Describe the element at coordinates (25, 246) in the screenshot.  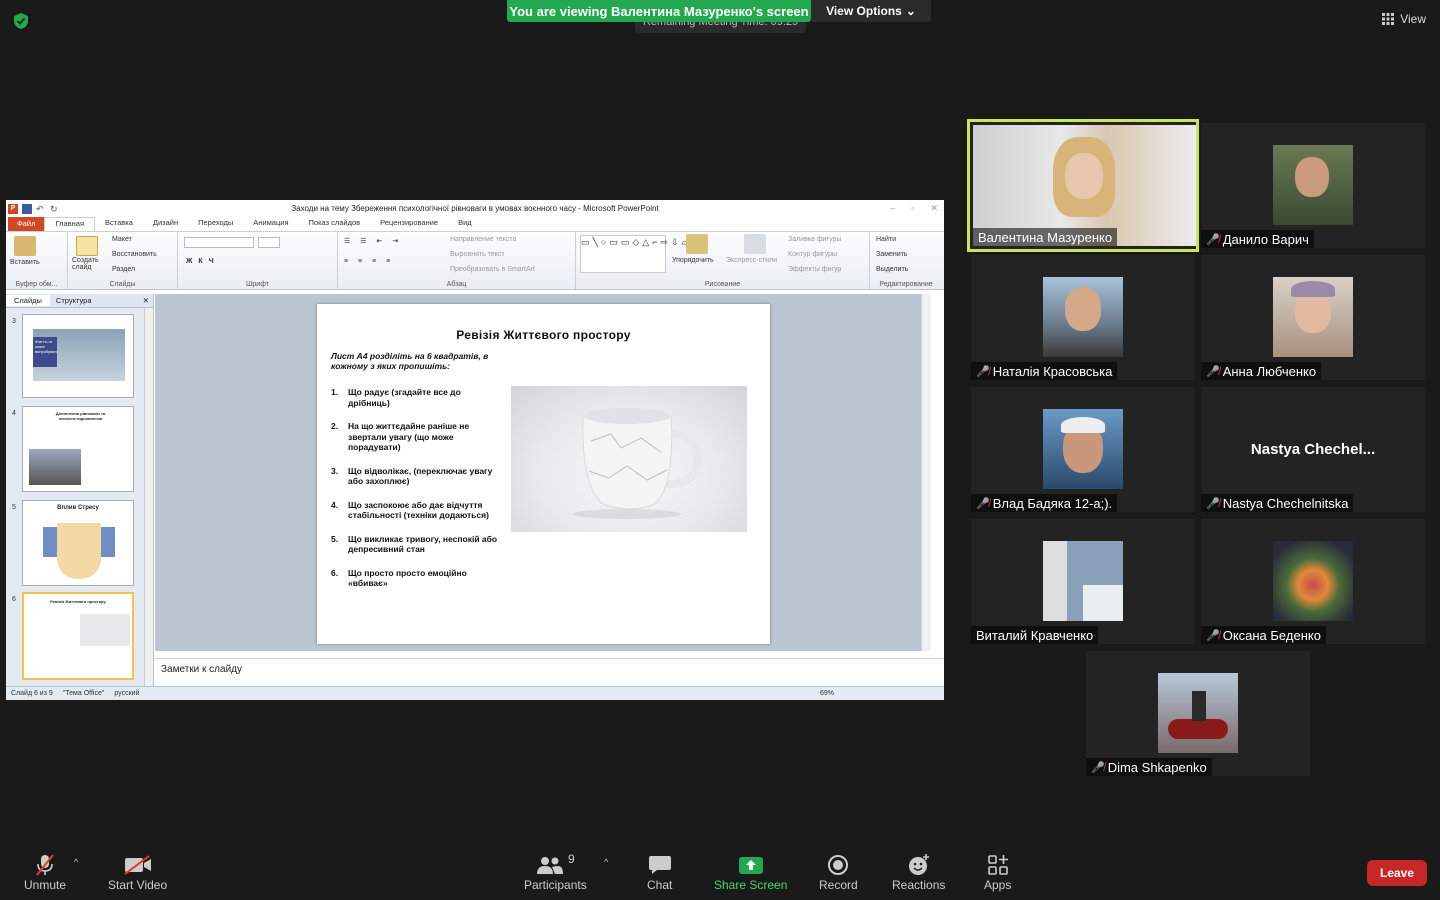
I see `paste-icon` at that location.